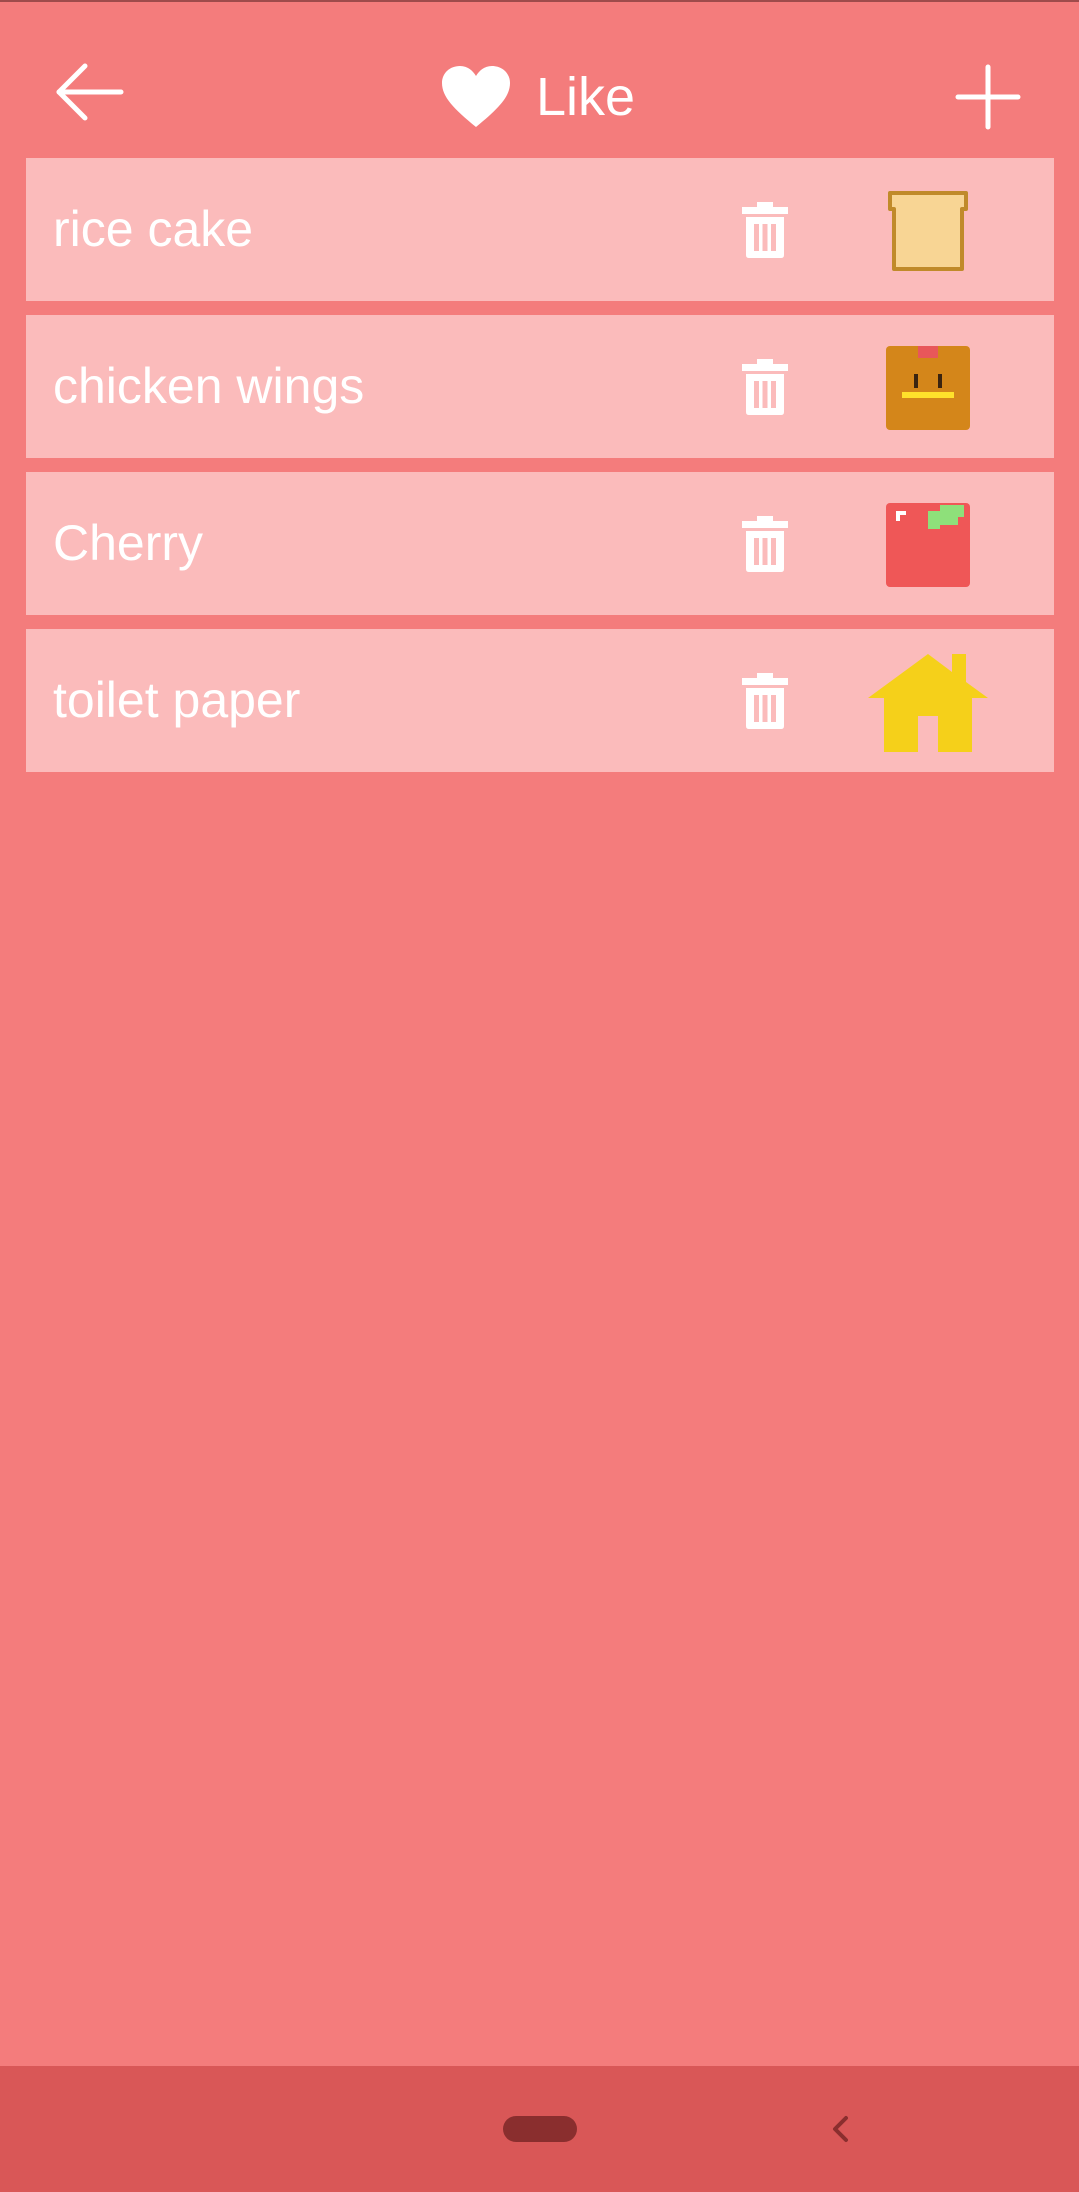 The height and width of the screenshot is (2192, 1079). I want to click on item-label: rice cake, so click(153, 229).